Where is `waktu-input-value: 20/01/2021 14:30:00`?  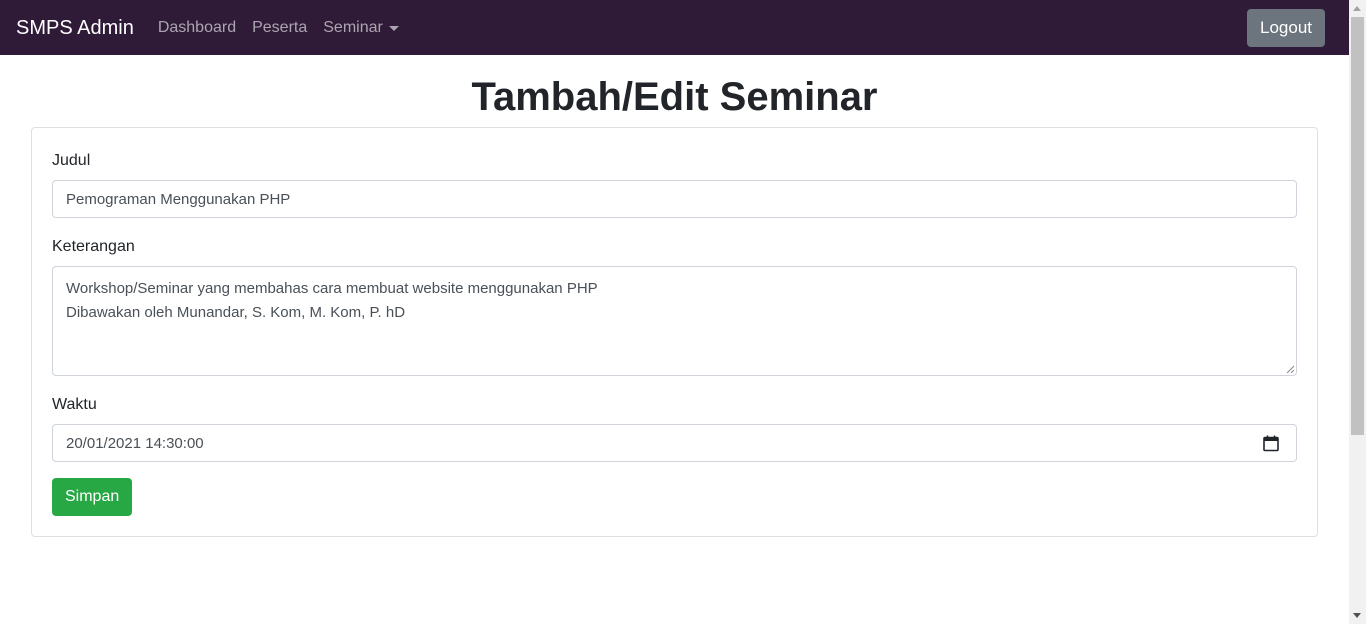 waktu-input-value: 20/01/2021 14:30:00 is located at coordinates (135, 443).